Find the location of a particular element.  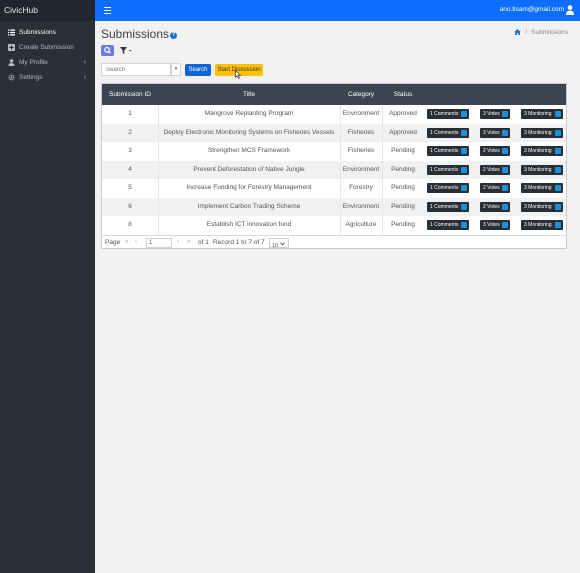

home-icon is located at coordinates (518, 32).